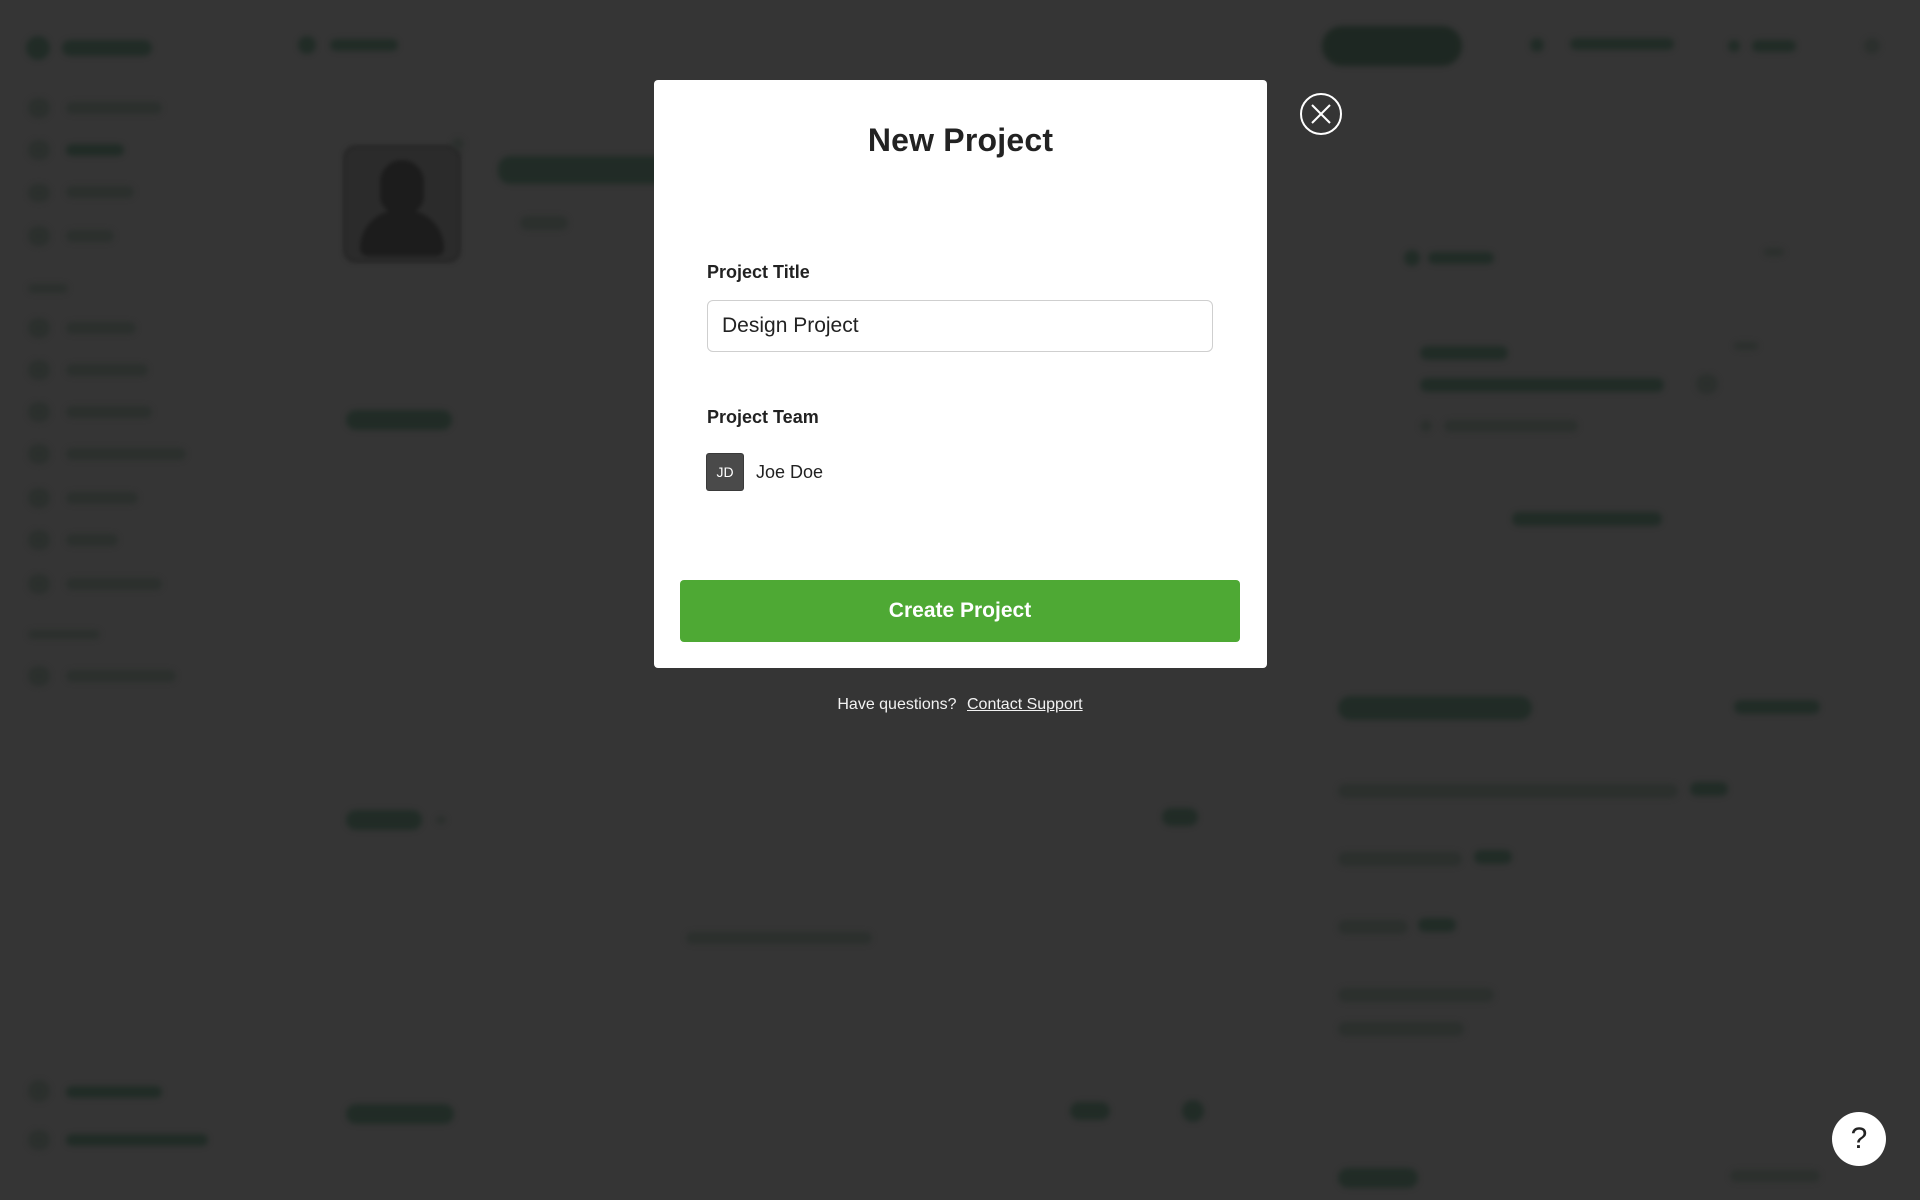 This screenshot has height=1200, width=1920. What do you see at coordinates (92, 540) in the screenshot?
I see `sidebar-blob-10t` at bounding box center [92, 540].